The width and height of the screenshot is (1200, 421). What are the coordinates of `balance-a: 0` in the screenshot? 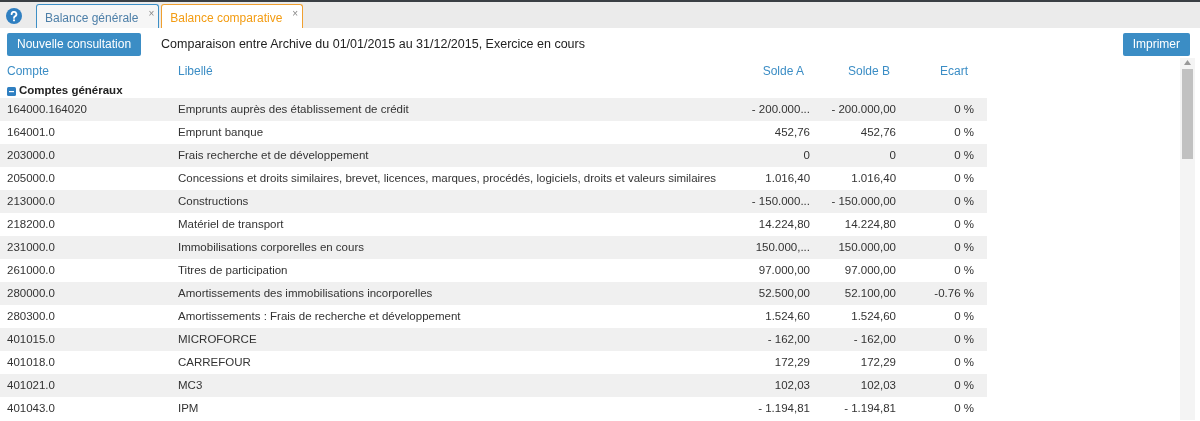 It's located at (806, 154).